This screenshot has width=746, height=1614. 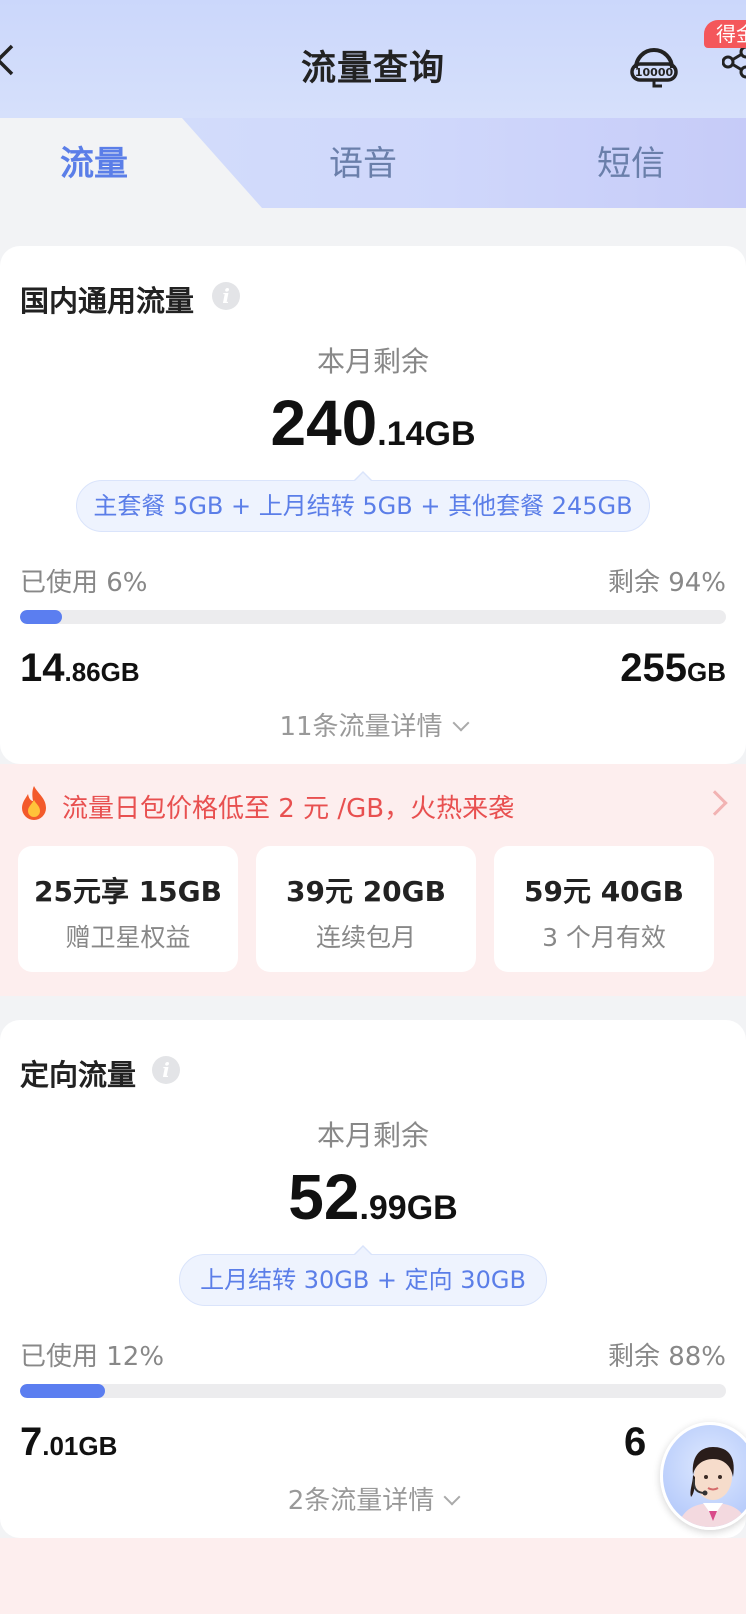 I want to click on chevron-right-icon, so click(x=715, y=803).